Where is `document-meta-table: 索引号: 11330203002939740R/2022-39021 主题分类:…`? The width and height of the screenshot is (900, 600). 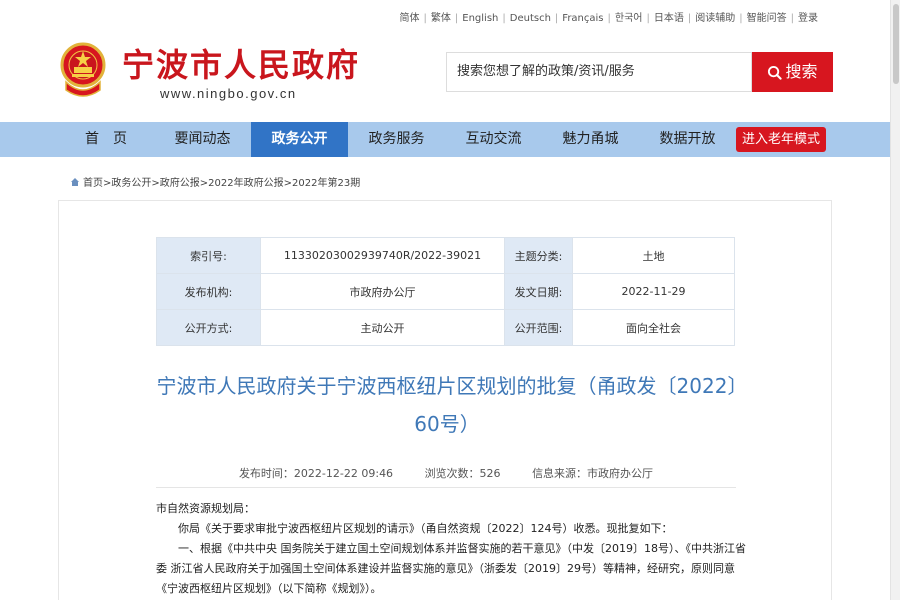
document-meta-table: 索引号: 11330203002939740R/2022-39021 主题分类:… is located at coordinates (445, 291).